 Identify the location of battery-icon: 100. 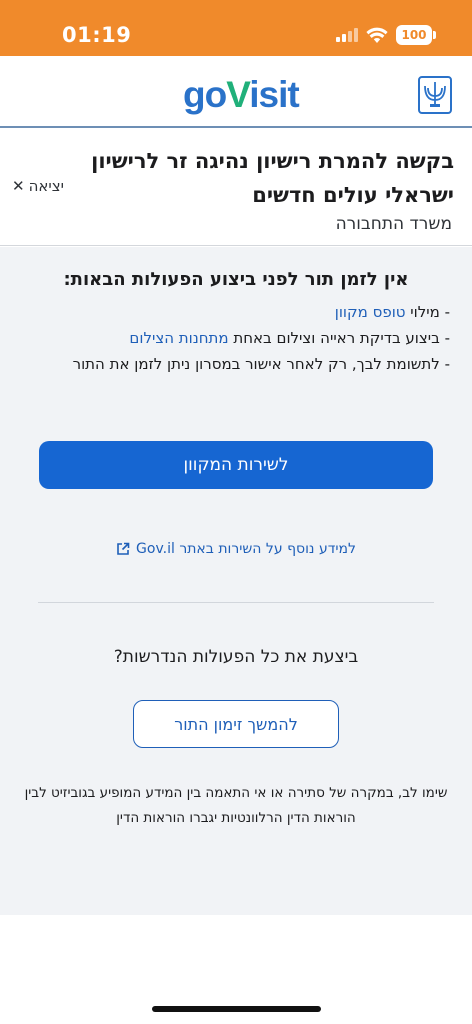
(416, 35).